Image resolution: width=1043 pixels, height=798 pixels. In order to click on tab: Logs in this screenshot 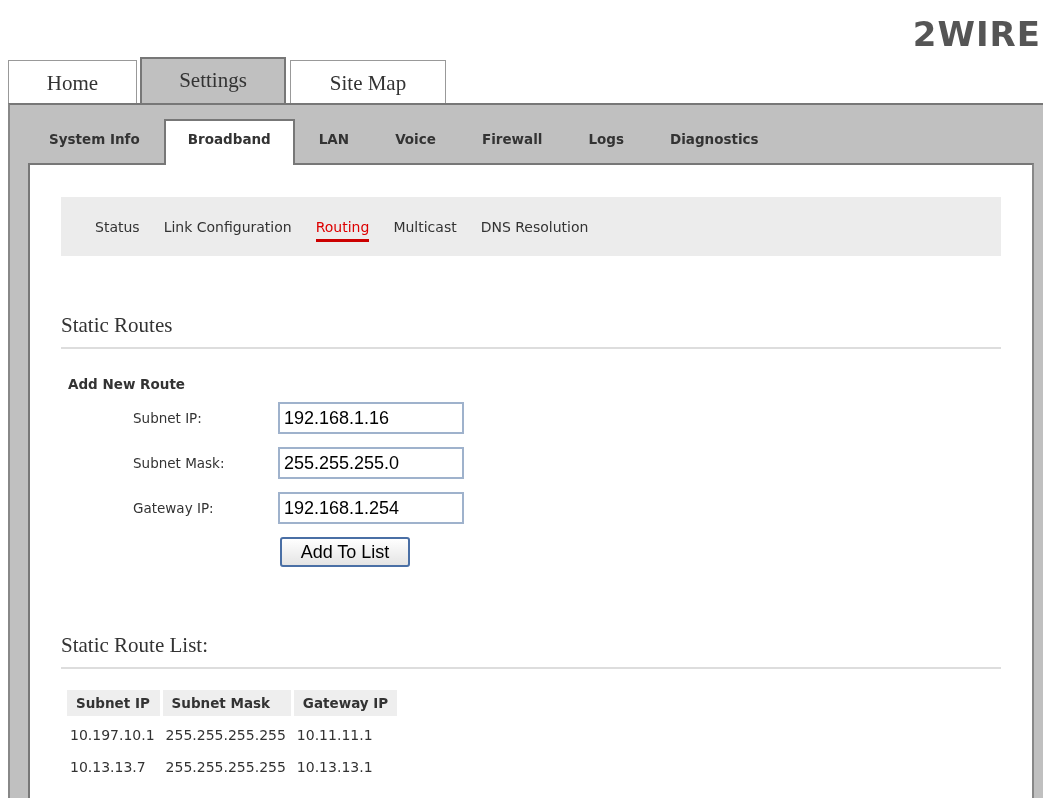, I will do `click(606, 141)`.